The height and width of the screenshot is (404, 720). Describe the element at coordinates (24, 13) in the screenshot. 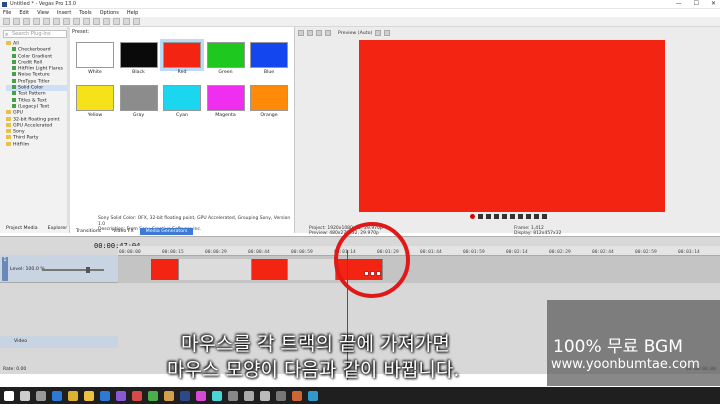

I see `menu-edit: Edit` at that location.